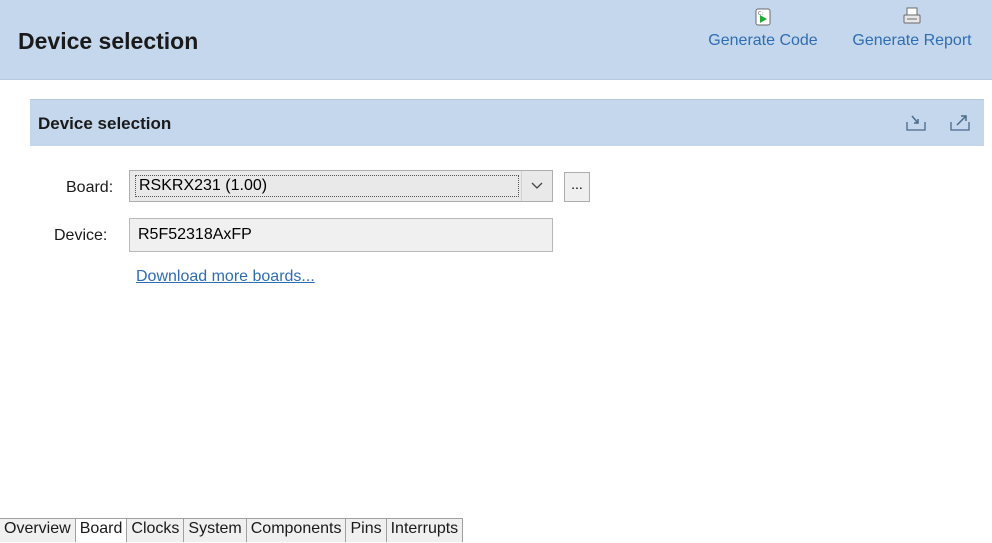 This screenshot has height=543, width=992. I want to click on tab-pins: Pins, so click(366, 530).